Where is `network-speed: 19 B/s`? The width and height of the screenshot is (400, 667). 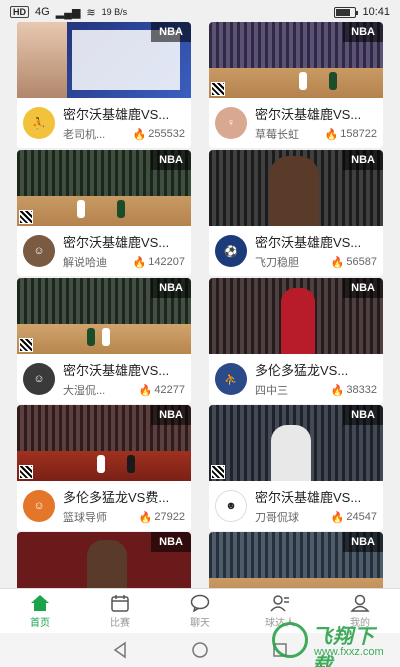
network-speed: 19 B/s is located at coordinates (114, 12).